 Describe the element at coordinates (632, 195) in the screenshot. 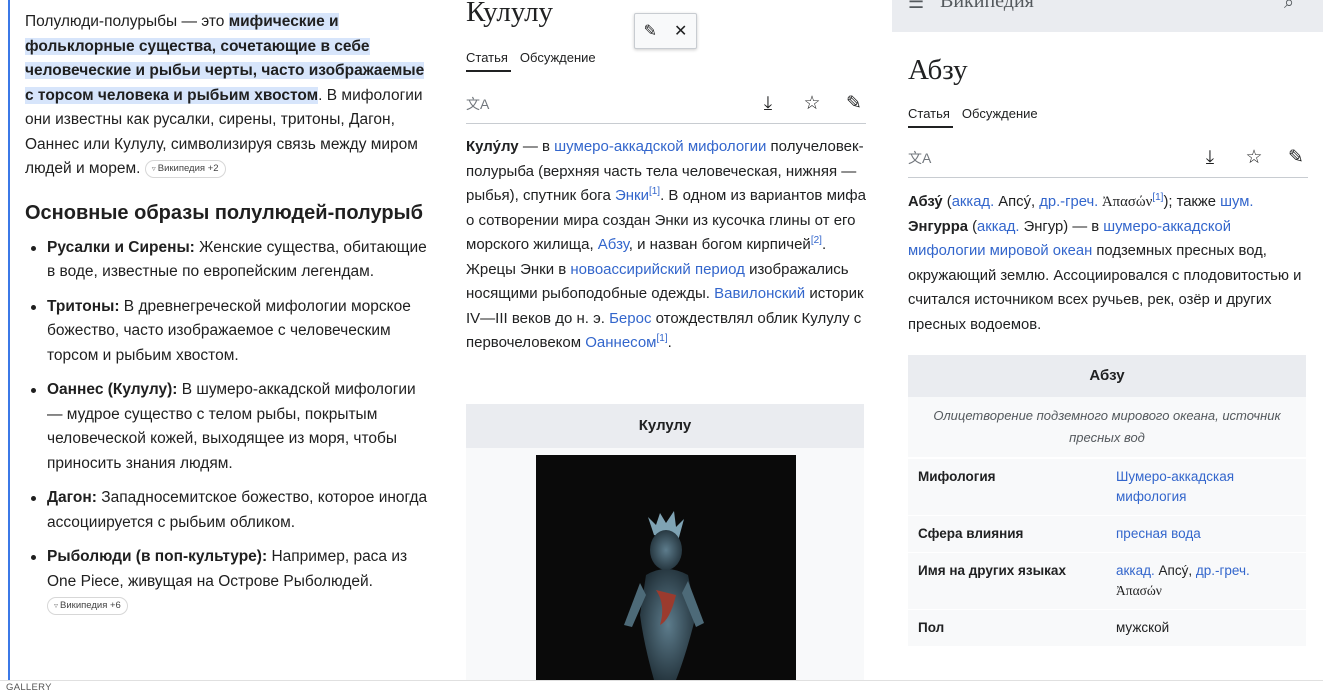

I see `link-enki: Энки` at that location.